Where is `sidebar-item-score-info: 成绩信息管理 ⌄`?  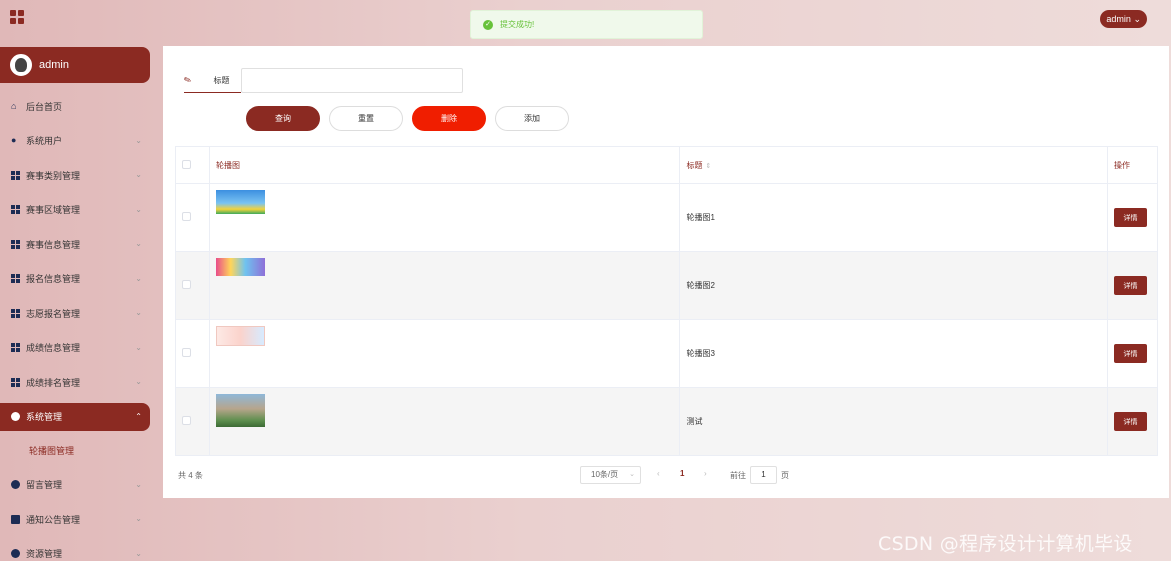
sidebar-item-score-info: 成绩信息管理 ⌄ is located at coordinates (75, 348).